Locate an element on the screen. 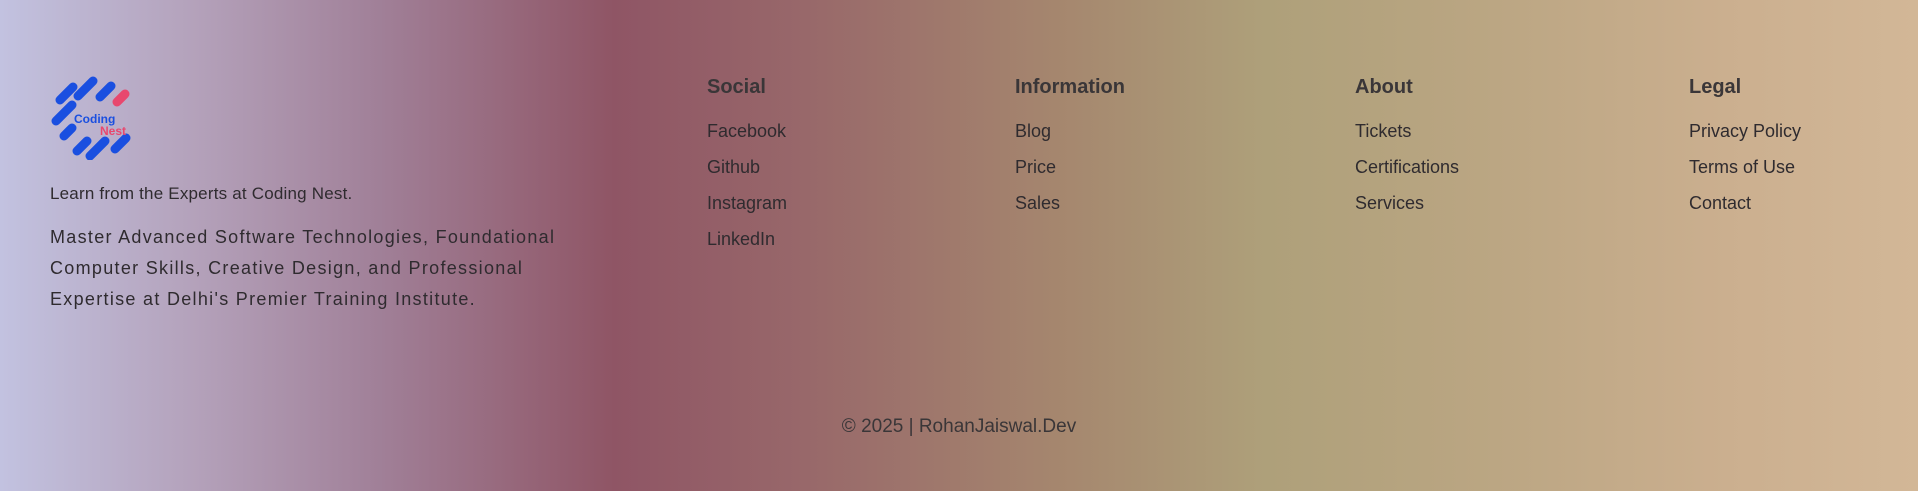 The height and width of the screenshot is (491, 1918). social-links: Facebook Github Instagram LinkedIn is located at coordinates (747, 185).